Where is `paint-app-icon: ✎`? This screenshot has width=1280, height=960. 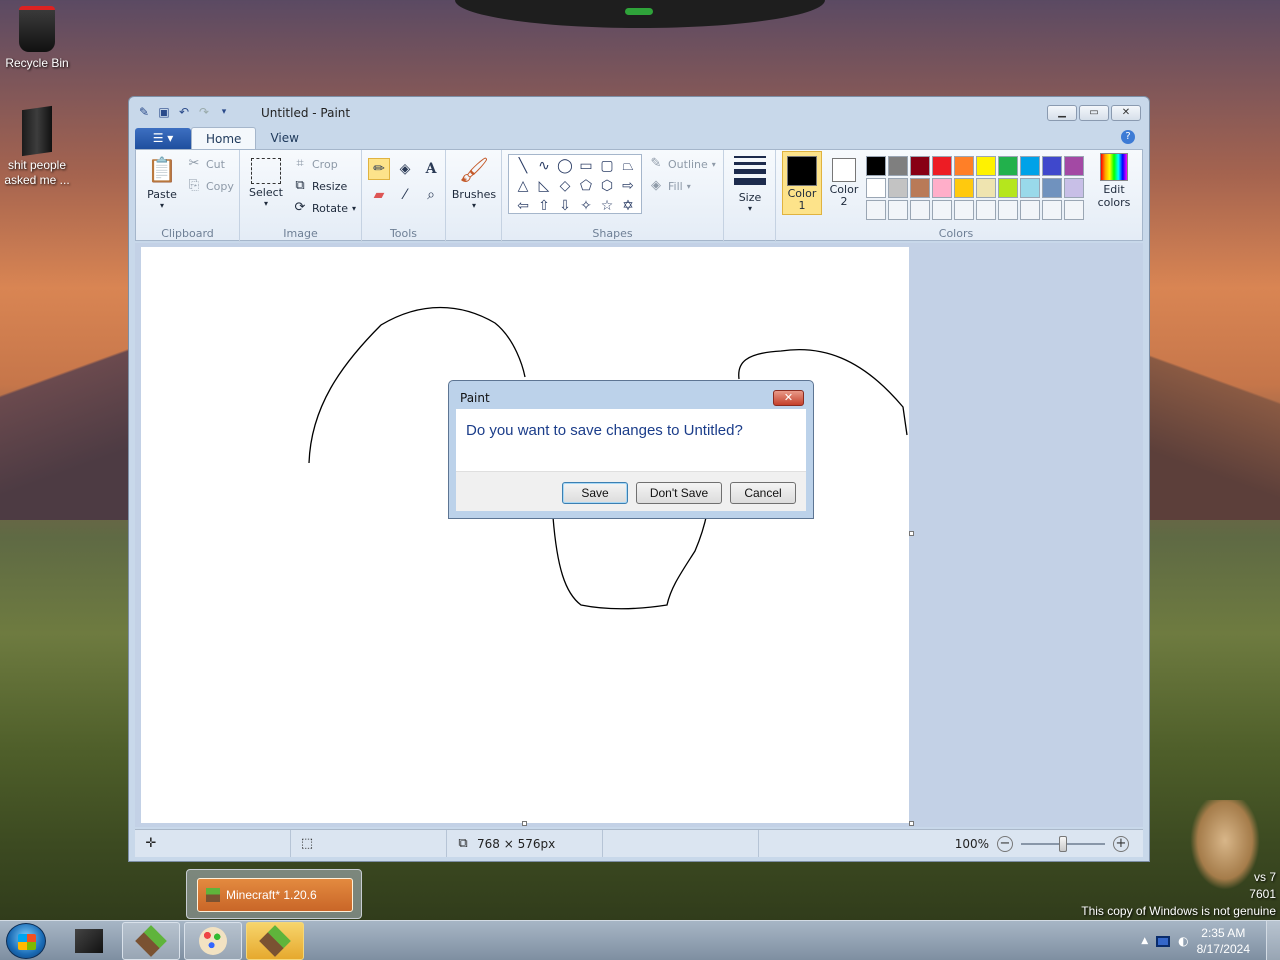 paint-app-icon: ✎ is located at coordinates (144, 112).